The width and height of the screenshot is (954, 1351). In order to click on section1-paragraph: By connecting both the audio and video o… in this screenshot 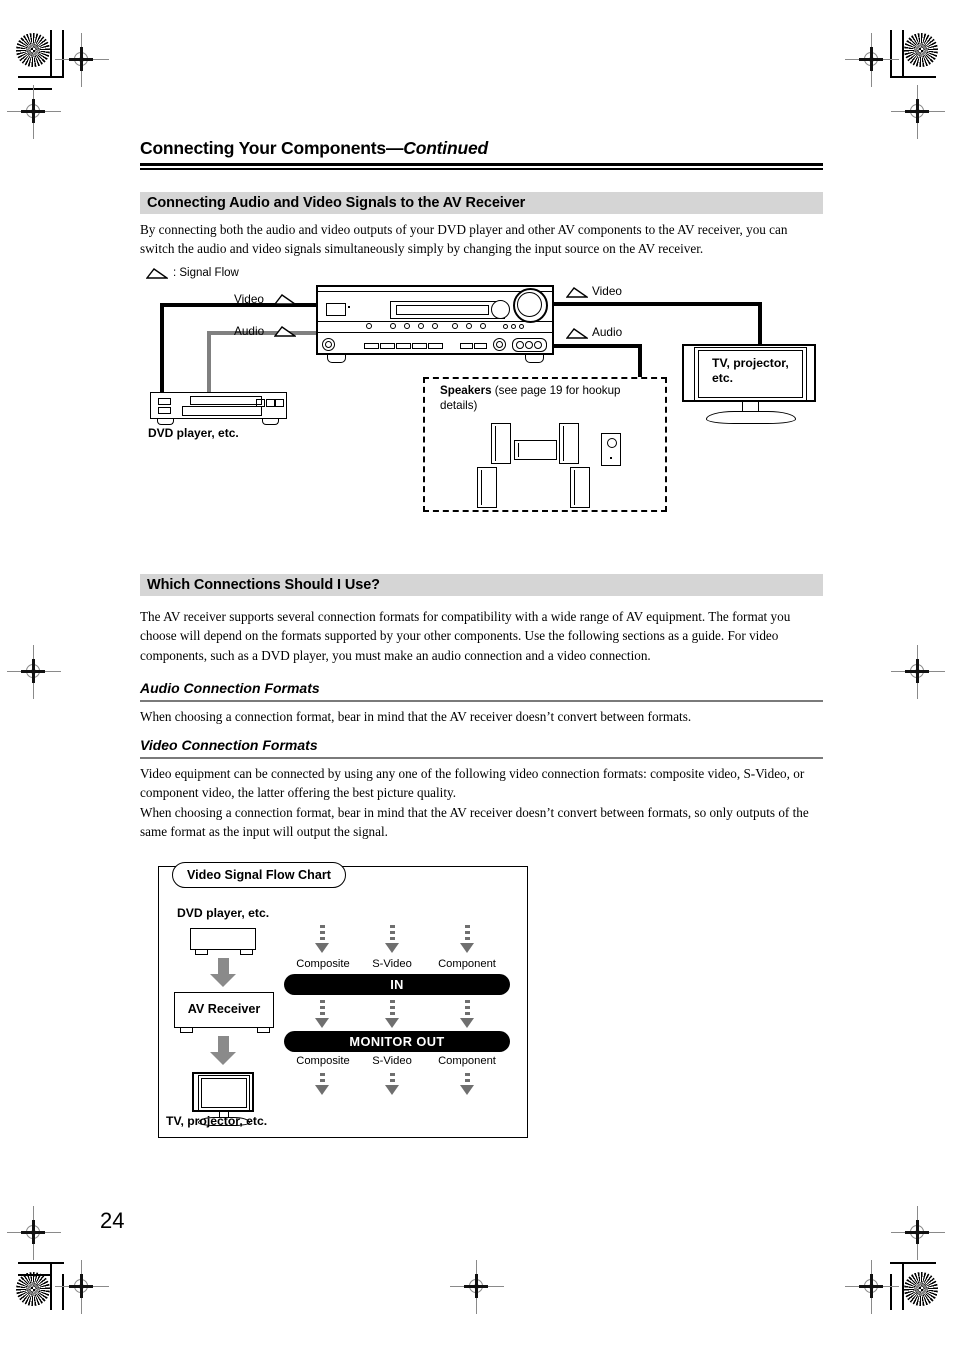, I will do `click(464, 239)`.